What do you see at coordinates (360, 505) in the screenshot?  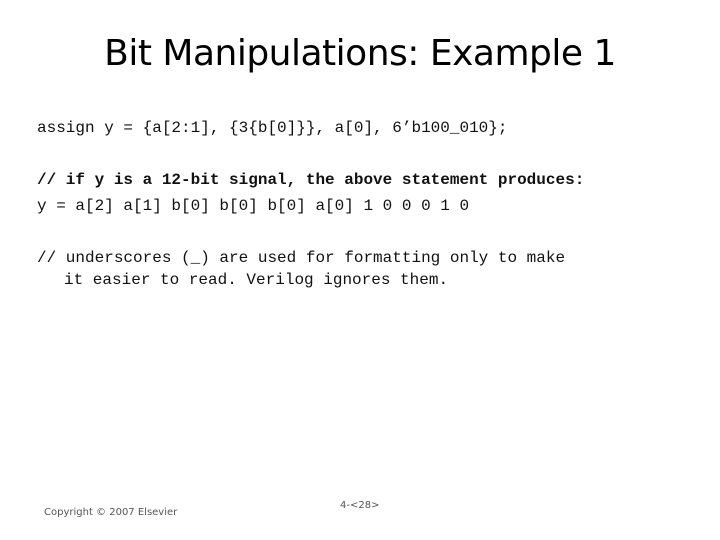 I see `footer-page-number: 4-<28>` at bounding box center [360, 505].